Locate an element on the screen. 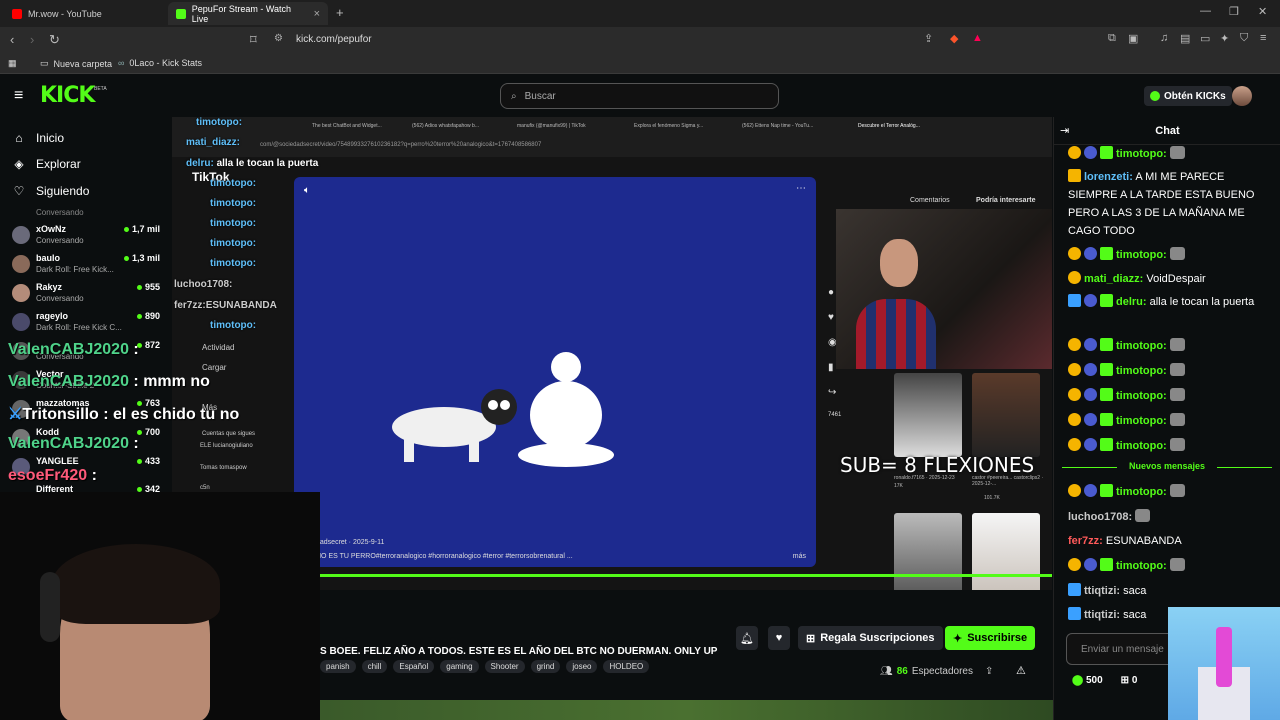  minimize-button: — is located at coordinates (1205, 11).